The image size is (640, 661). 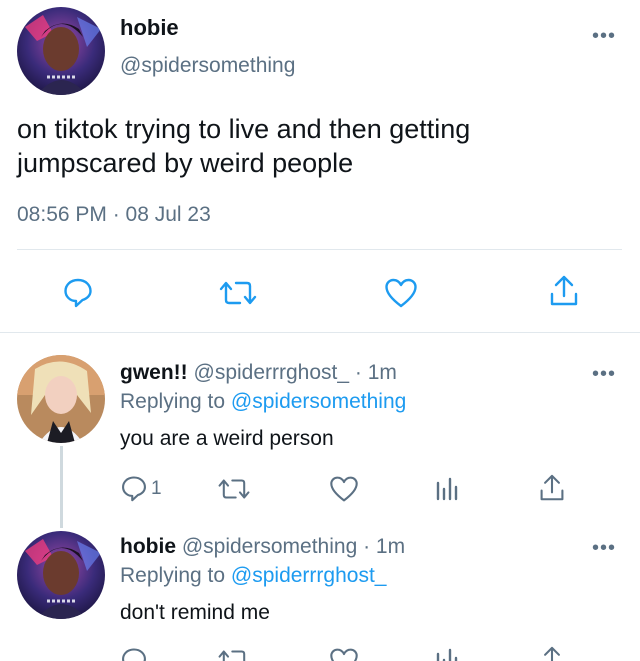 I want to click on reply-header: hobie @spidersomething · 1m, so click(x=262, y=547).